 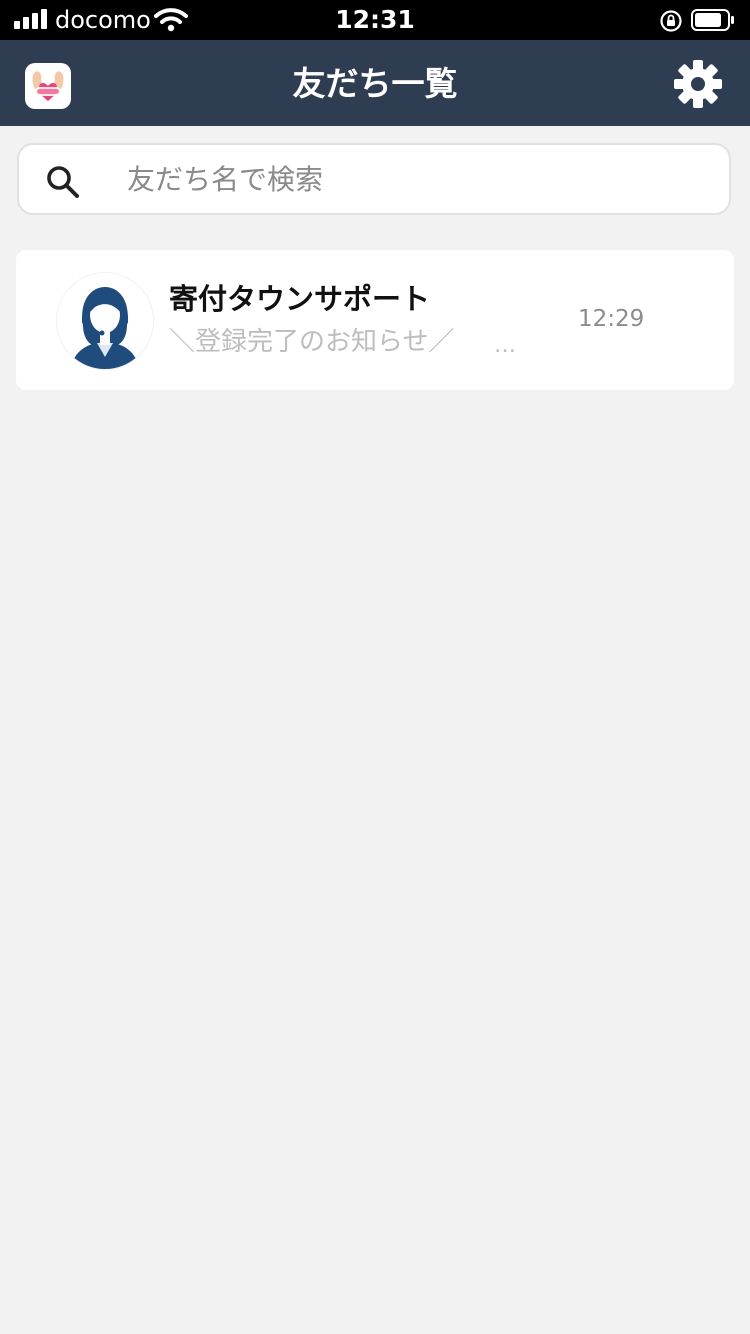 I want to click on search-box, so click(x=374, y=179).